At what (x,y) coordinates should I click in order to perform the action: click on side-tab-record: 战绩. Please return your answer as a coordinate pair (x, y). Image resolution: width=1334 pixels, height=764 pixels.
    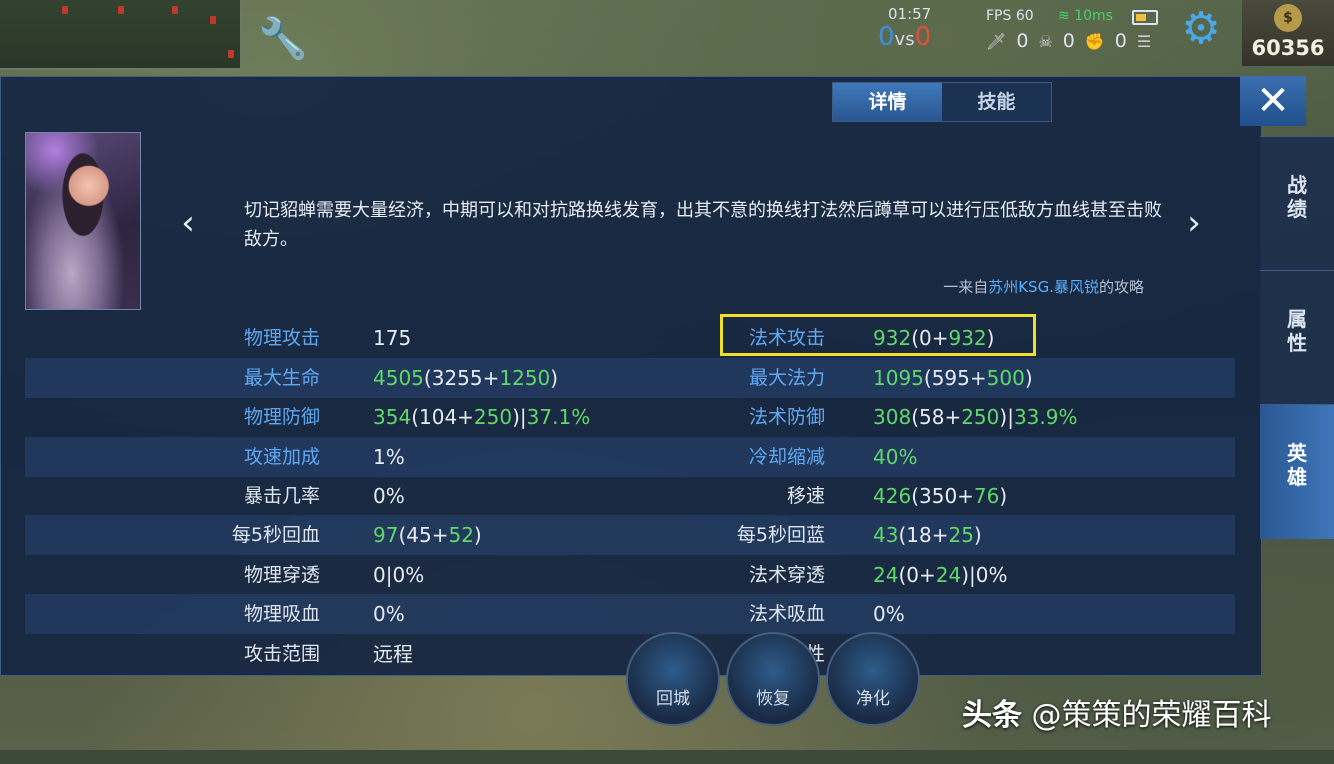
    Looking at the image, I should click on (1297, 203).